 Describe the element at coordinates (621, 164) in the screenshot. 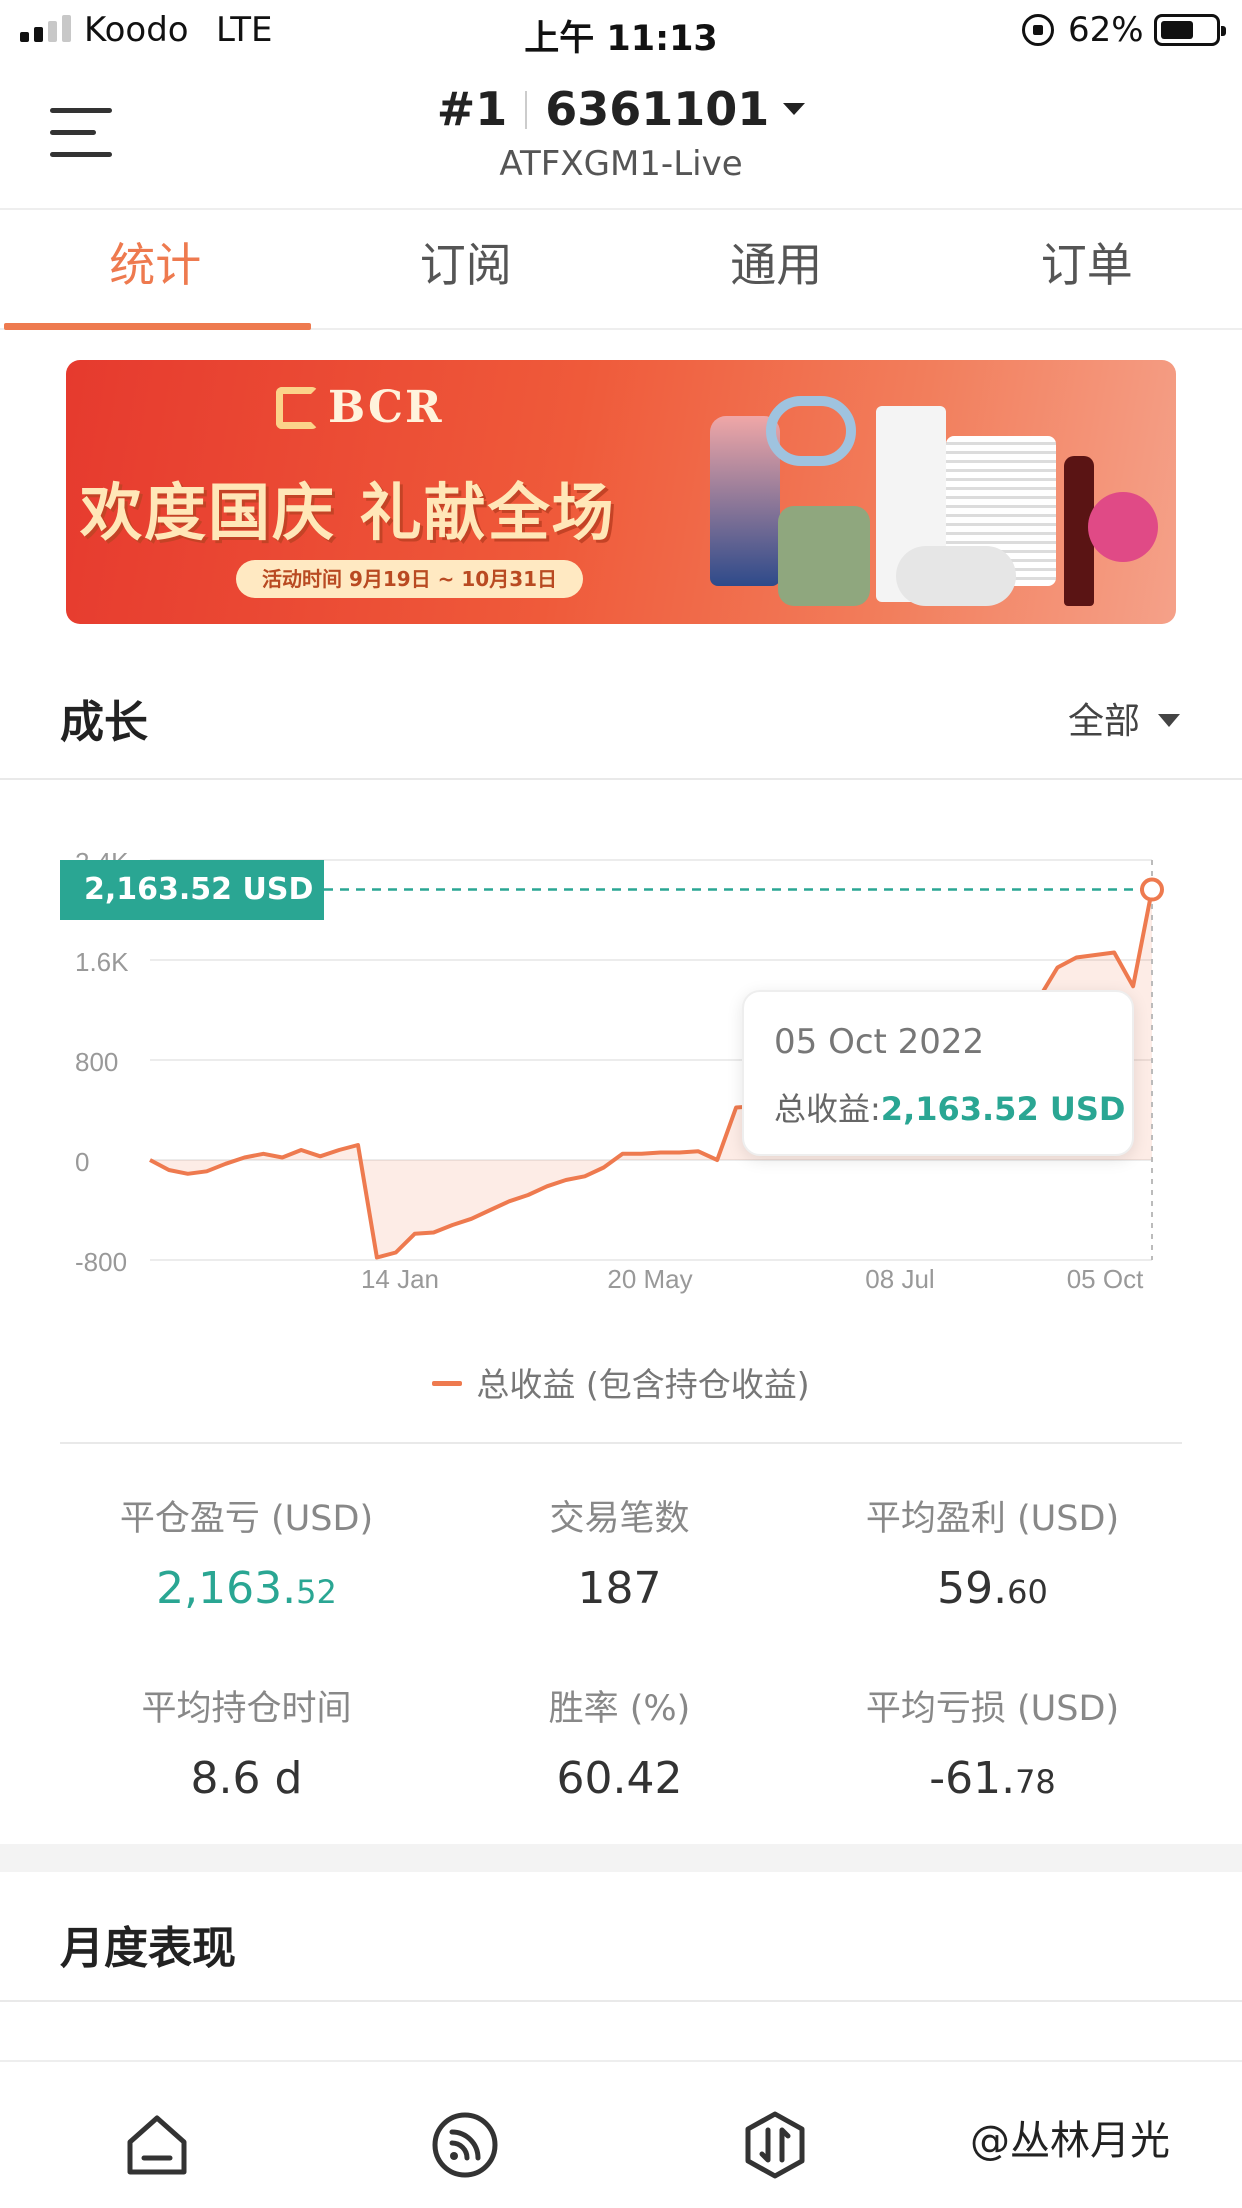

I see `account-server: ATFXGM1-Live` at that location.